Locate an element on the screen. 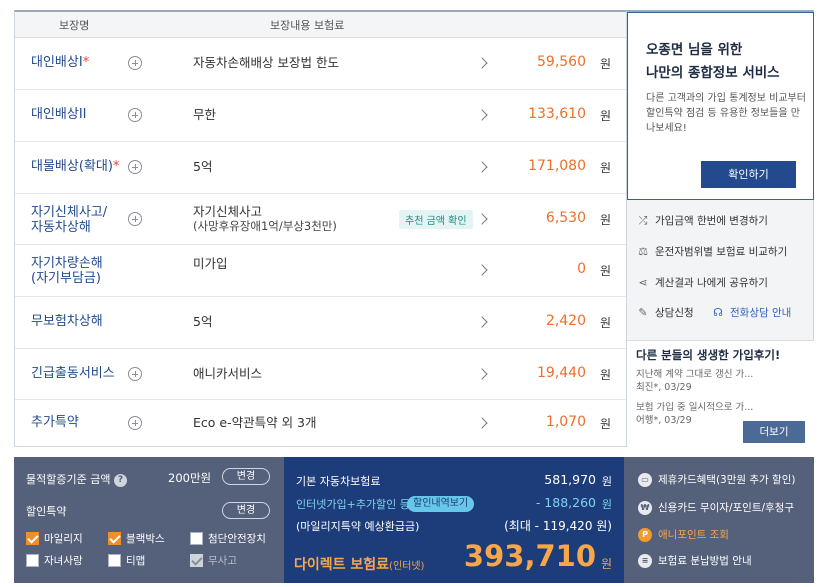 This screenshot has width=823, height=587. link-change-amount: ⤮ 가입금액 한번에 변경하기 is located at coordinates (702, 220).